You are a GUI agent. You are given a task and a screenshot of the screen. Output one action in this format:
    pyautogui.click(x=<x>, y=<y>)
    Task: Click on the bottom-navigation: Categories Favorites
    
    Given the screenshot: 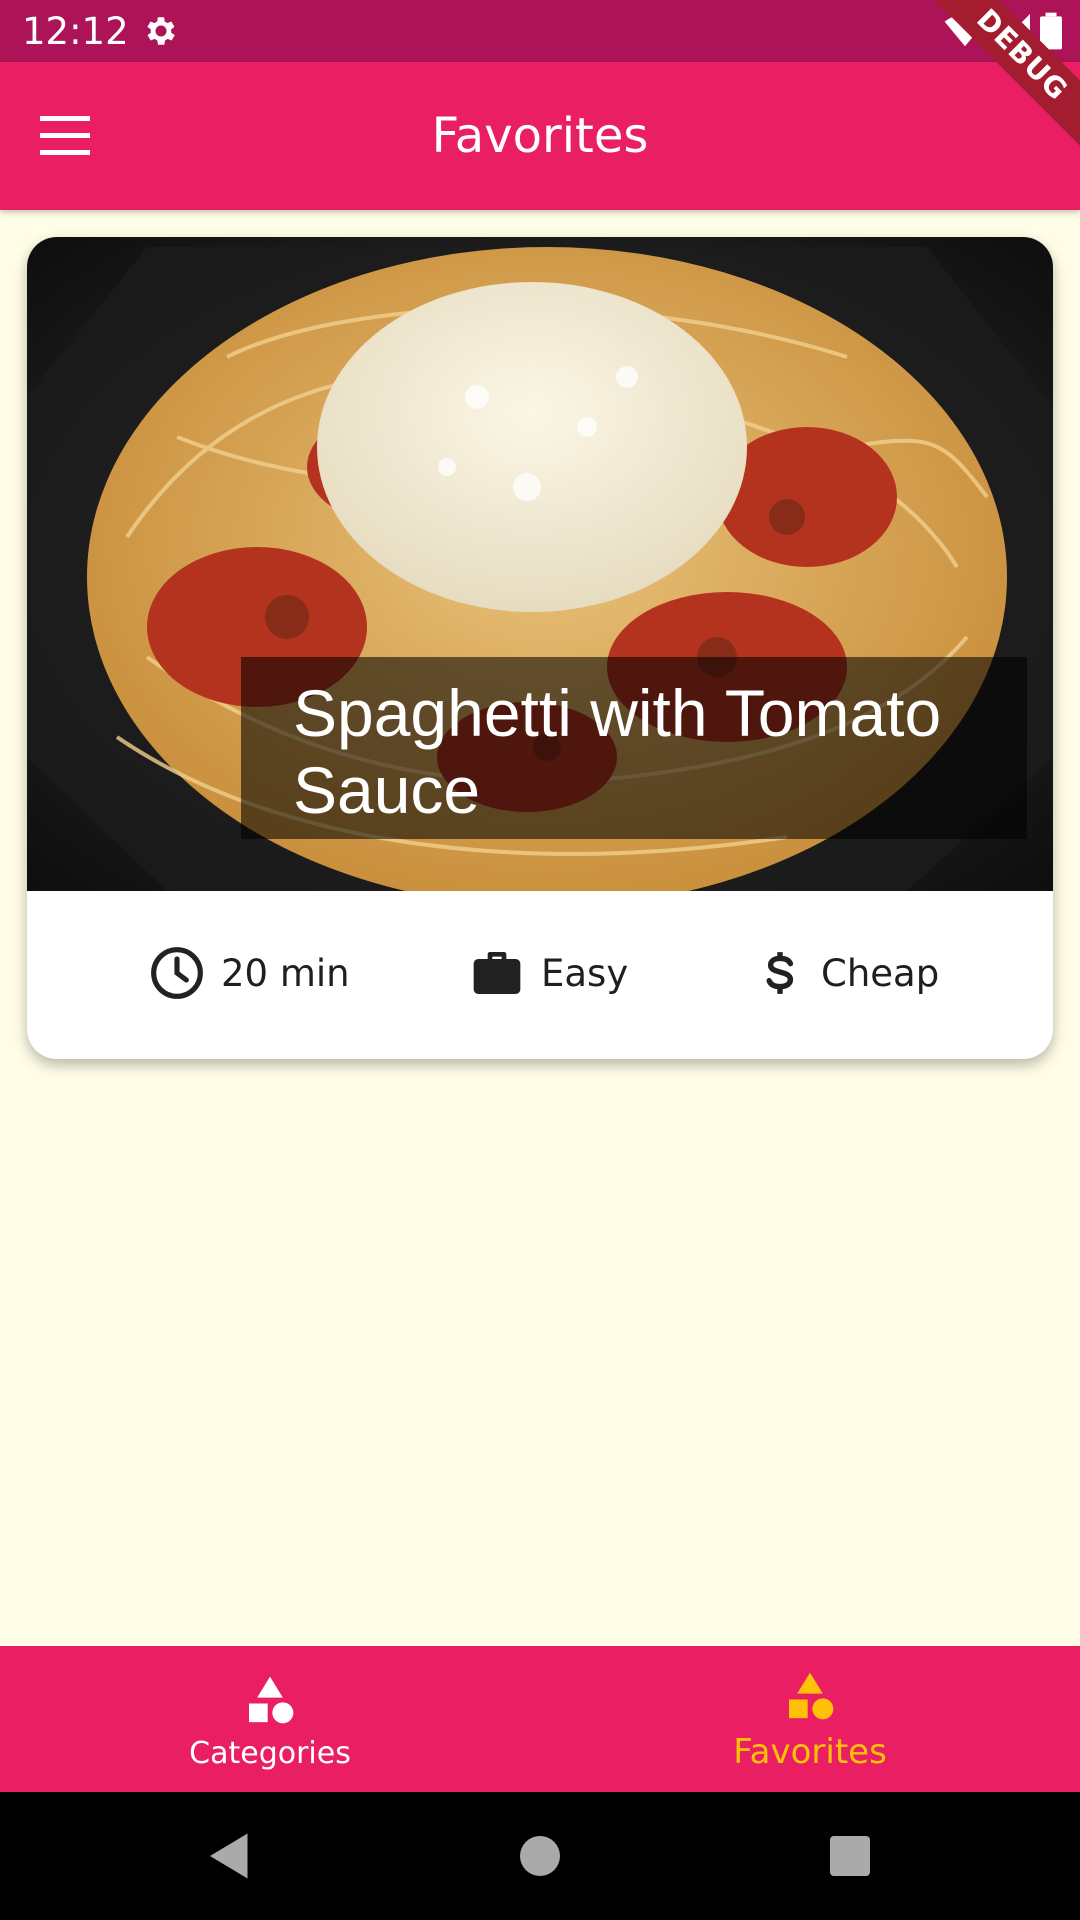 What is the action you would take?
    pyautogui.click(x=540, y=1719)
    